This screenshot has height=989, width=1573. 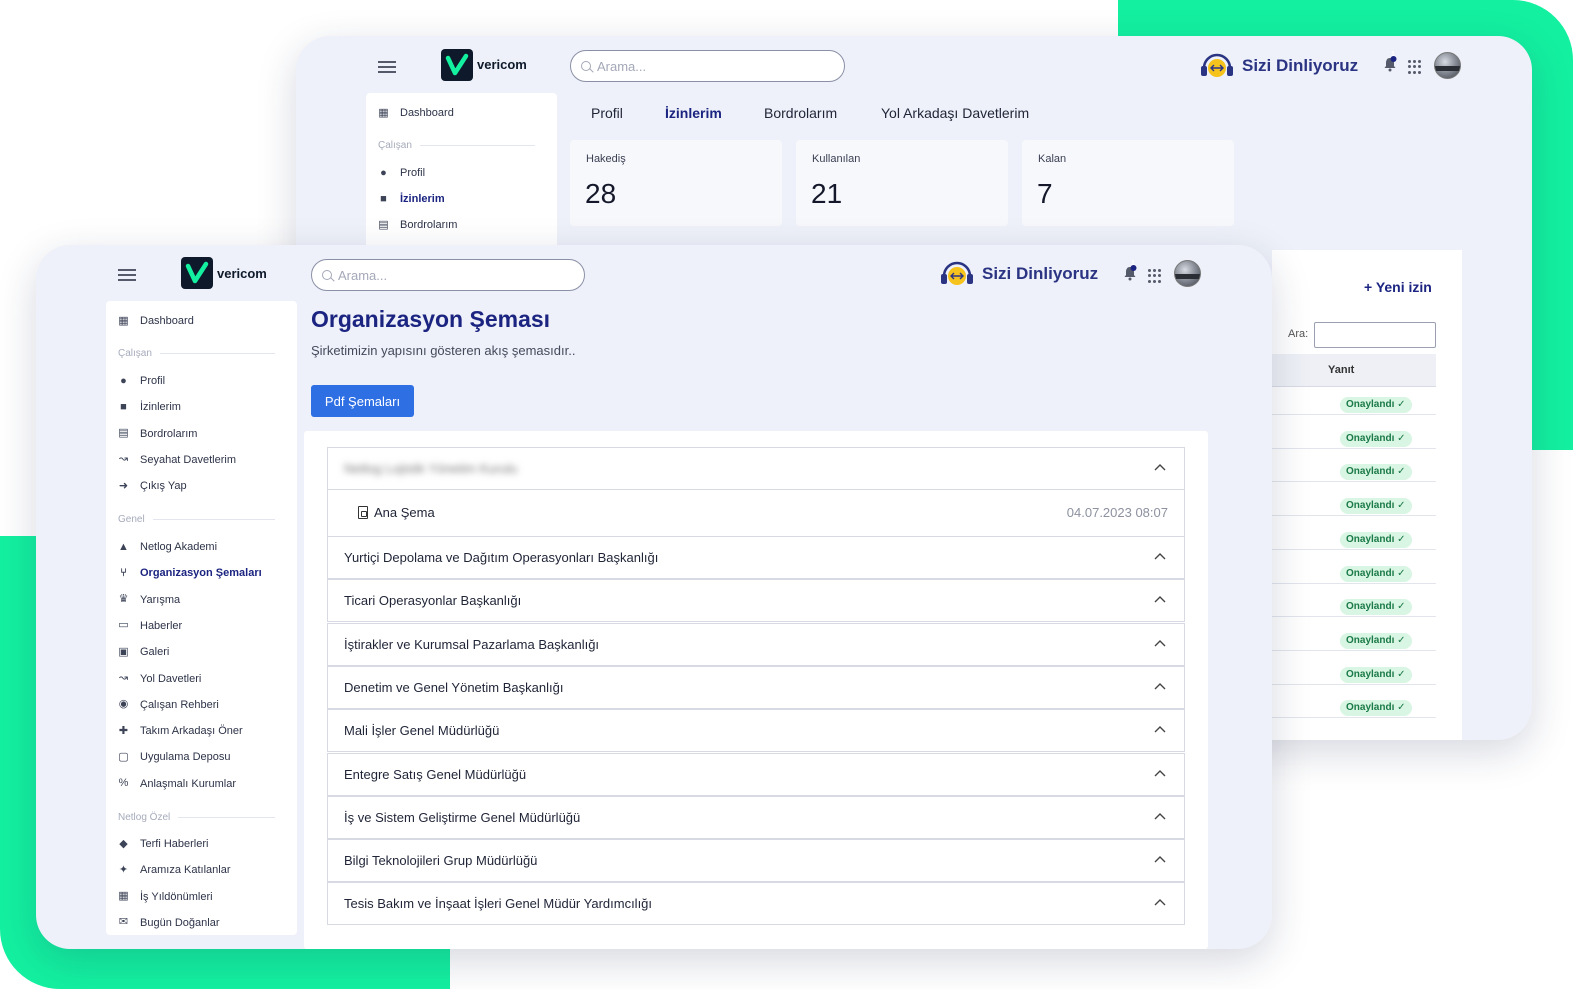 What do you see at coordinates (149, 600) in the screenshot?
I see `sidebar-item-yarışma: ♛ Yarışma` at bounding box center [149, 600].